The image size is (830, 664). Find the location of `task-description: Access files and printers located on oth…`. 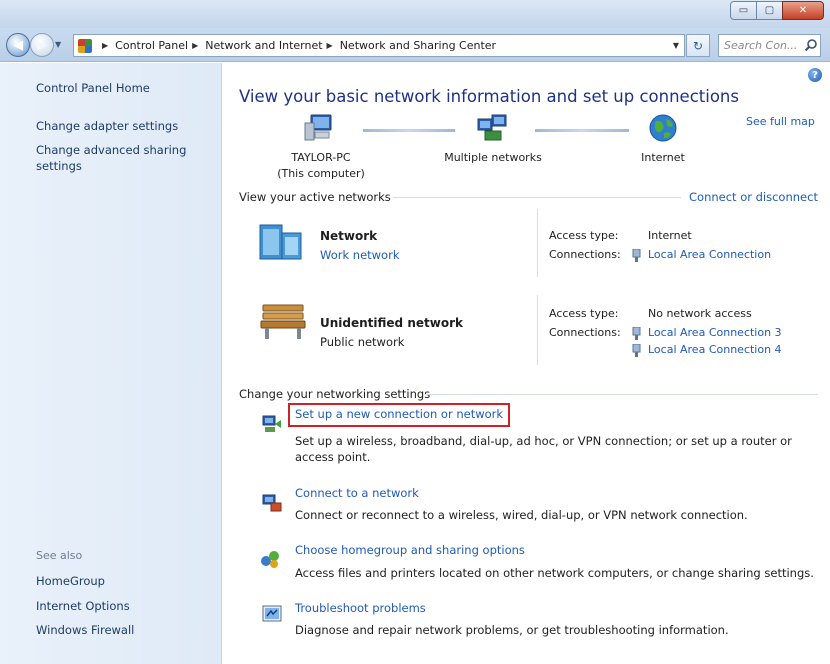

task-description: Access files and printers located on oth… is located at coordinates (554, 573).